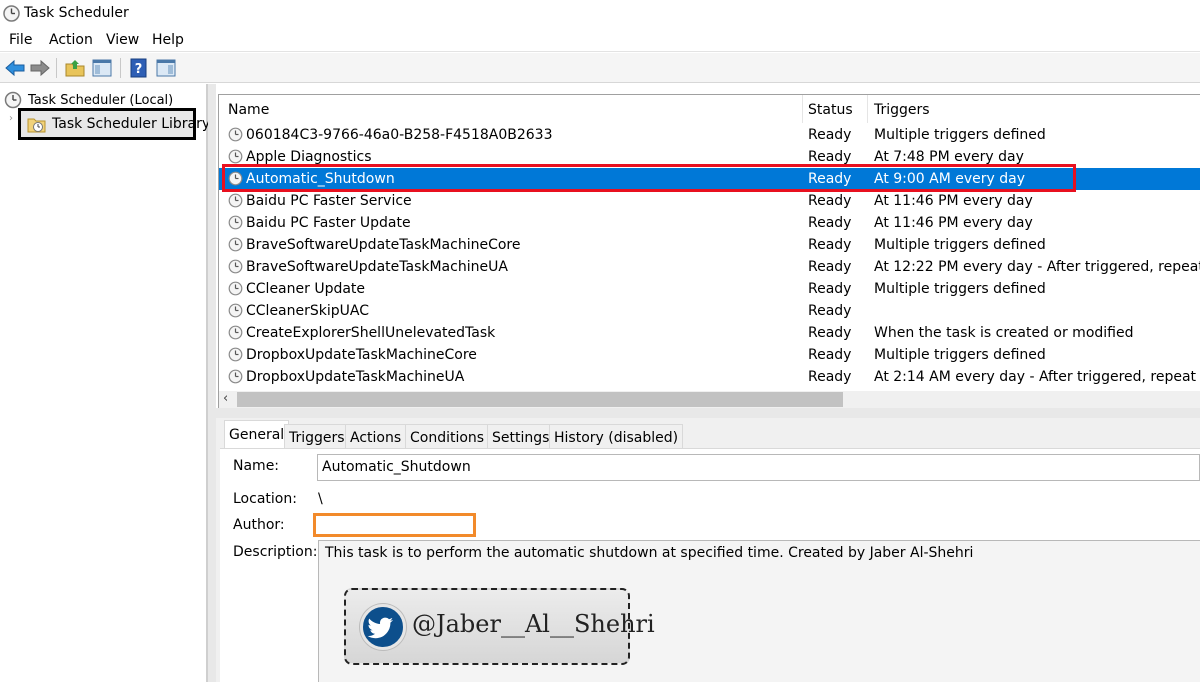  What do you see at coordinates (521, 437) in the screenshot?
I see `tab-settings: Settings` at bounding box center [521, 437].